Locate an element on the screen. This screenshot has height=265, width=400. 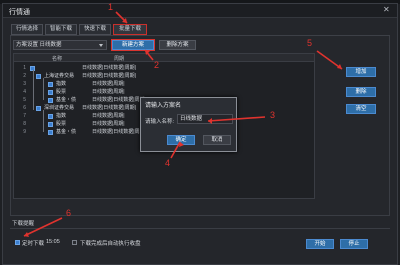
callout-number-3: 3 is located at coordinates (273, 115).